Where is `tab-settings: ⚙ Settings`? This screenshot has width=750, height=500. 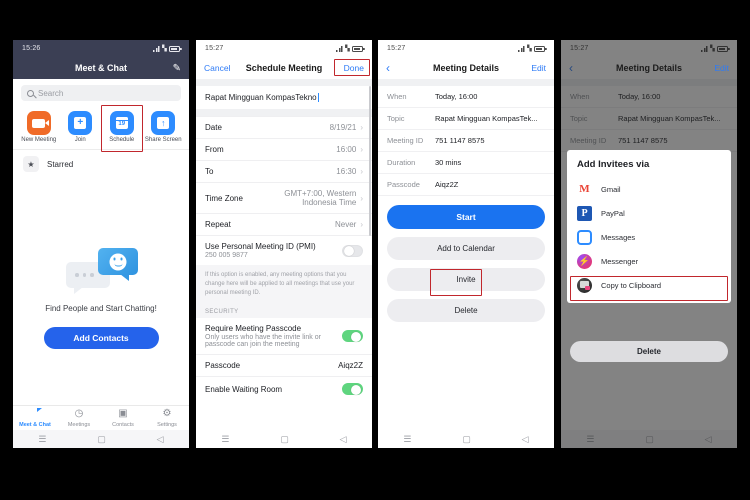 tab-settings: ⚙ Settings is located at coordinates (167, 418).